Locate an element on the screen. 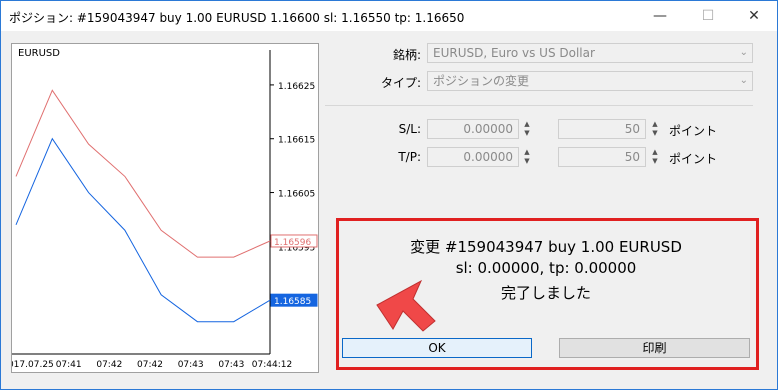  y-tick-label: 1.16605 is located at coordinates (296, 195).